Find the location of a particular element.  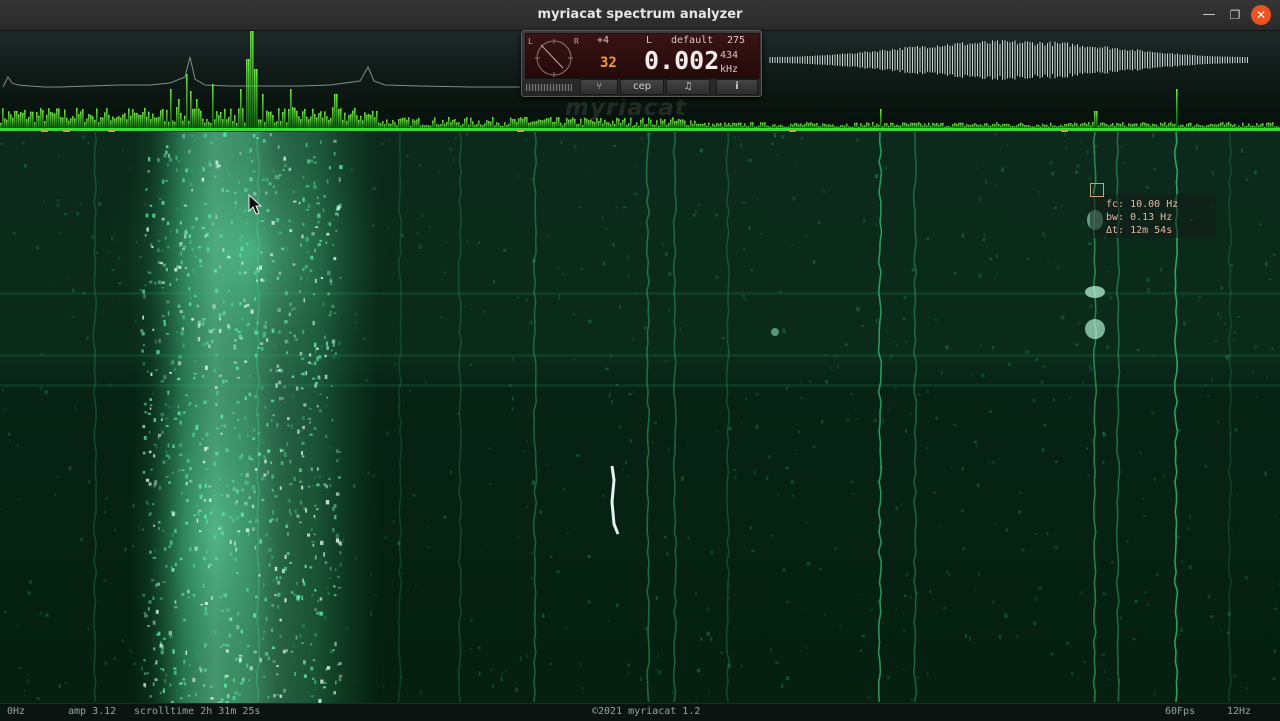

tuning-fork-icon: ⑂ is located at coordinates (599, 87).